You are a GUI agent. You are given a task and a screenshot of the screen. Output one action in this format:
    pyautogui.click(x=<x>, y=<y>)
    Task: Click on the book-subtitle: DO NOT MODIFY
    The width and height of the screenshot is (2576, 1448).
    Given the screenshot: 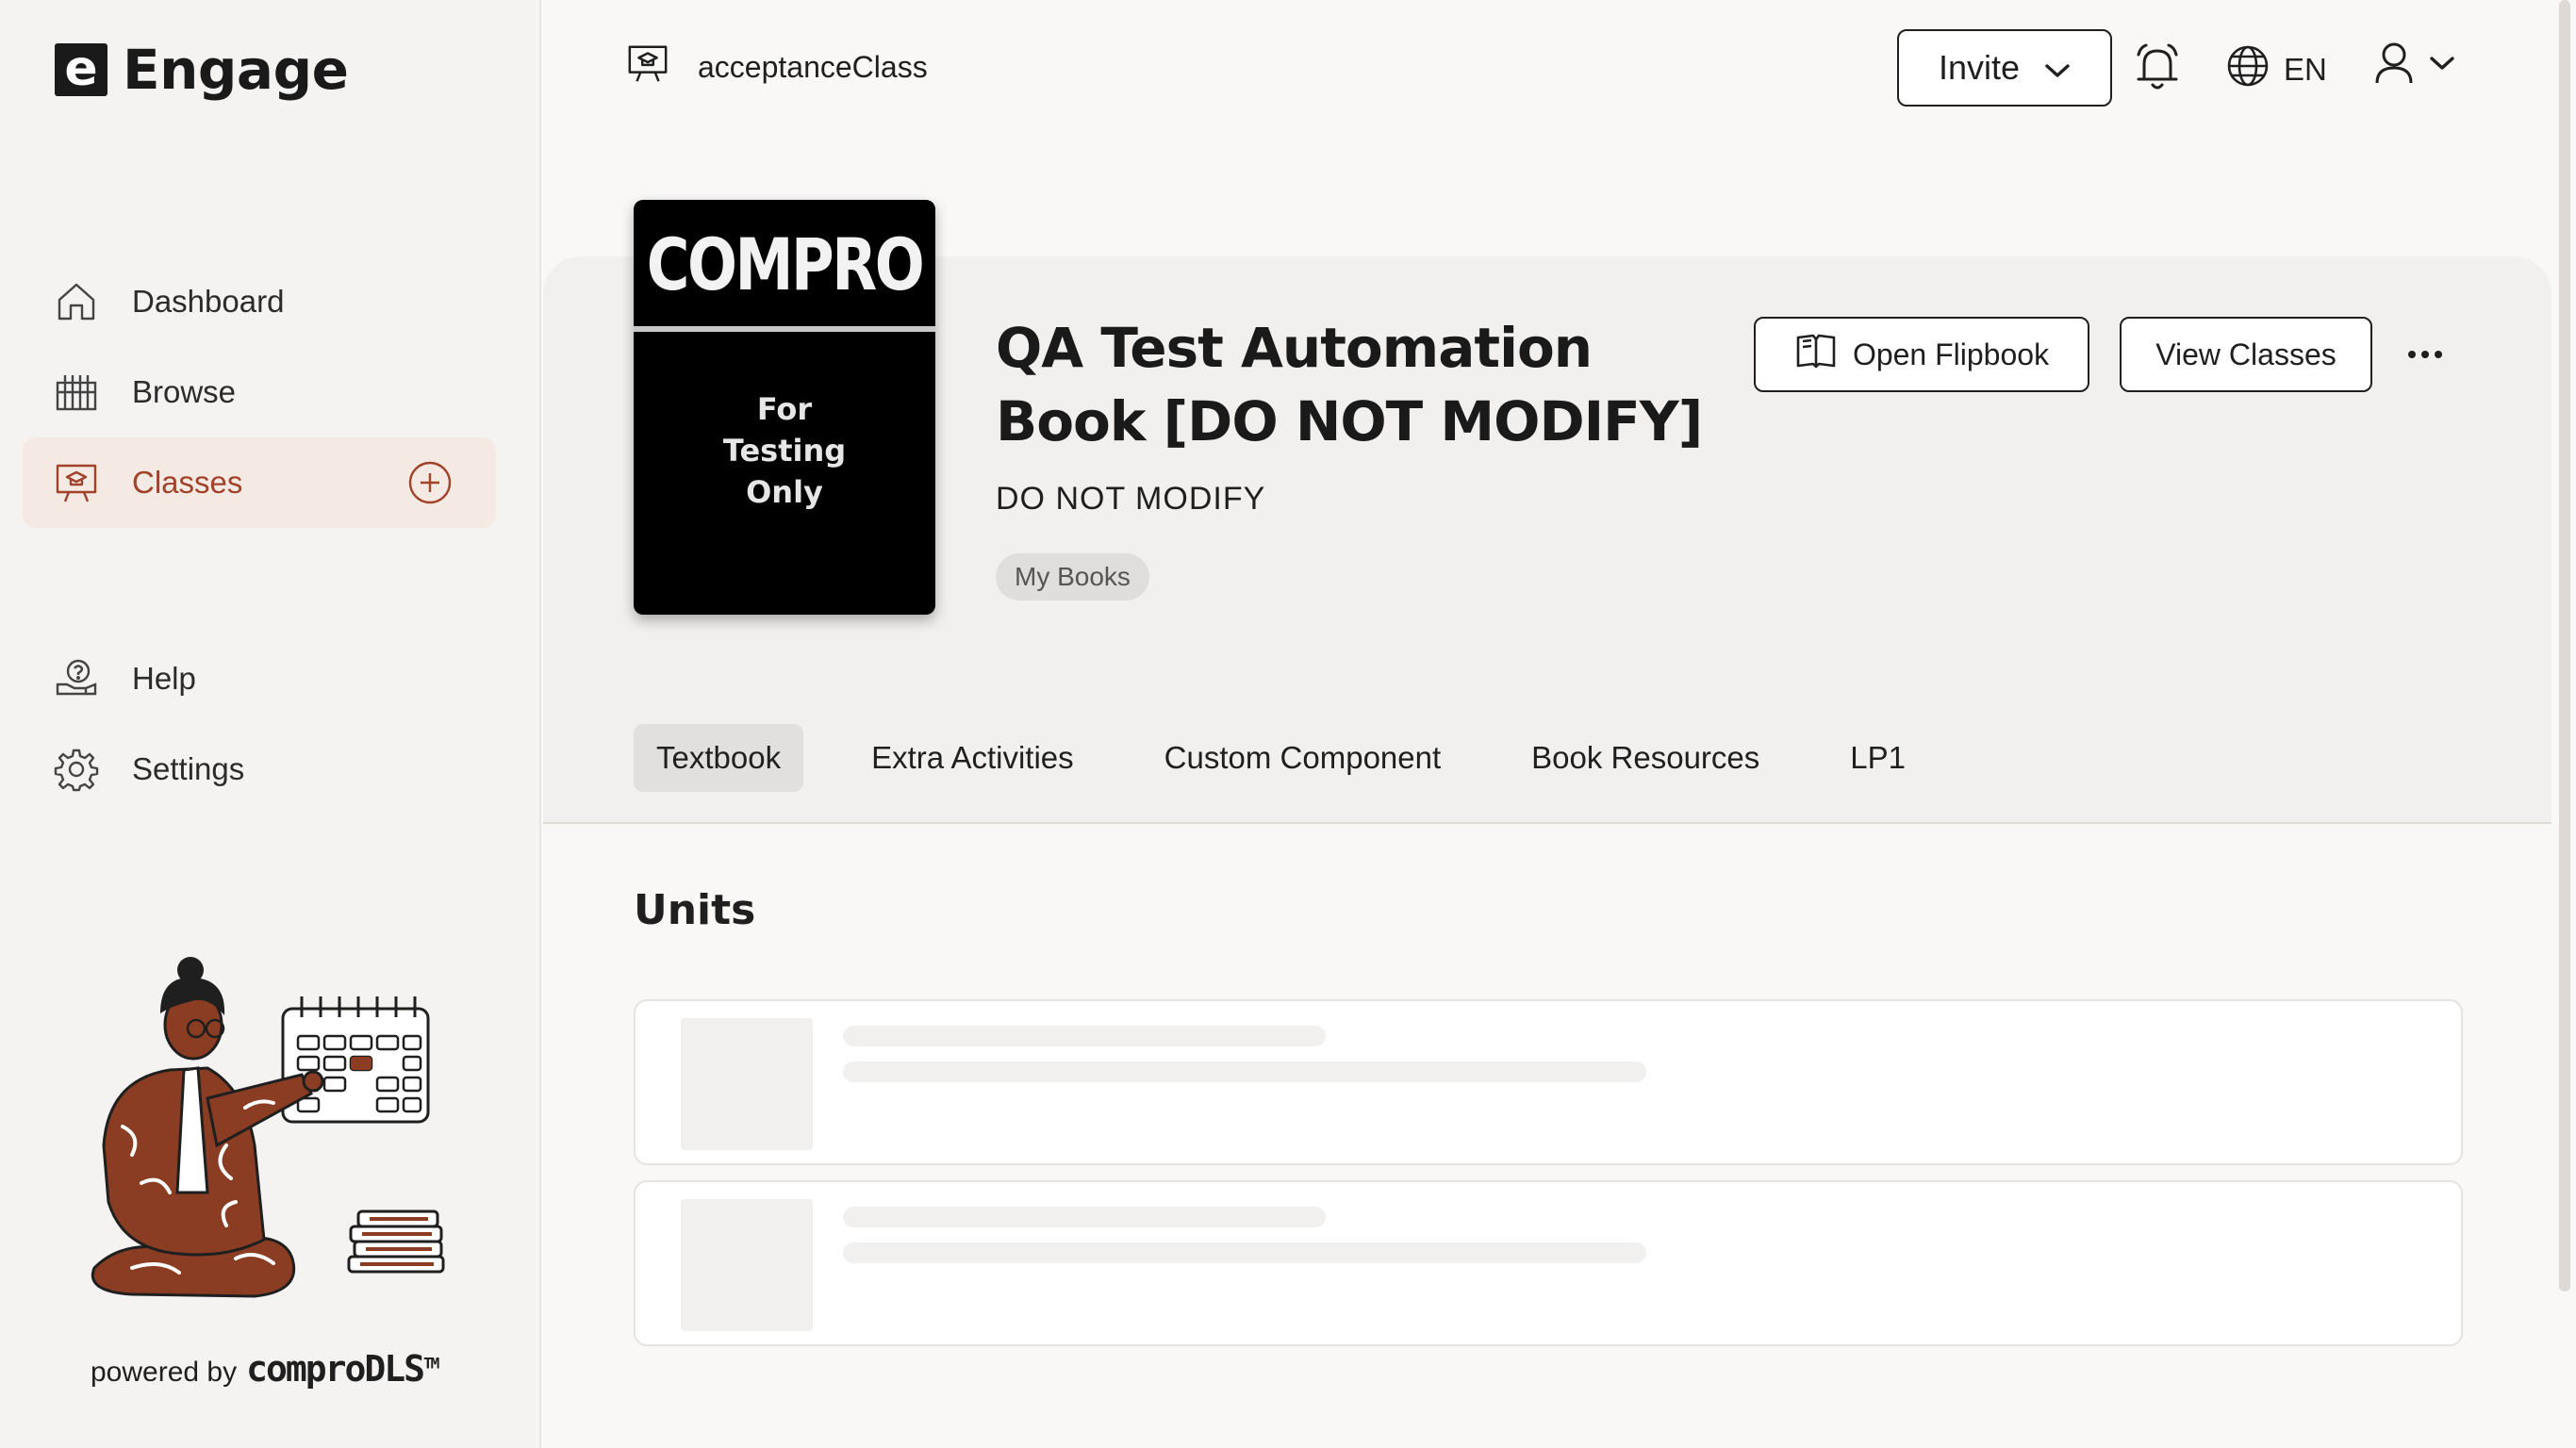 What is the action you would take?
    pyautogui.click(x=1131, y=499)
    